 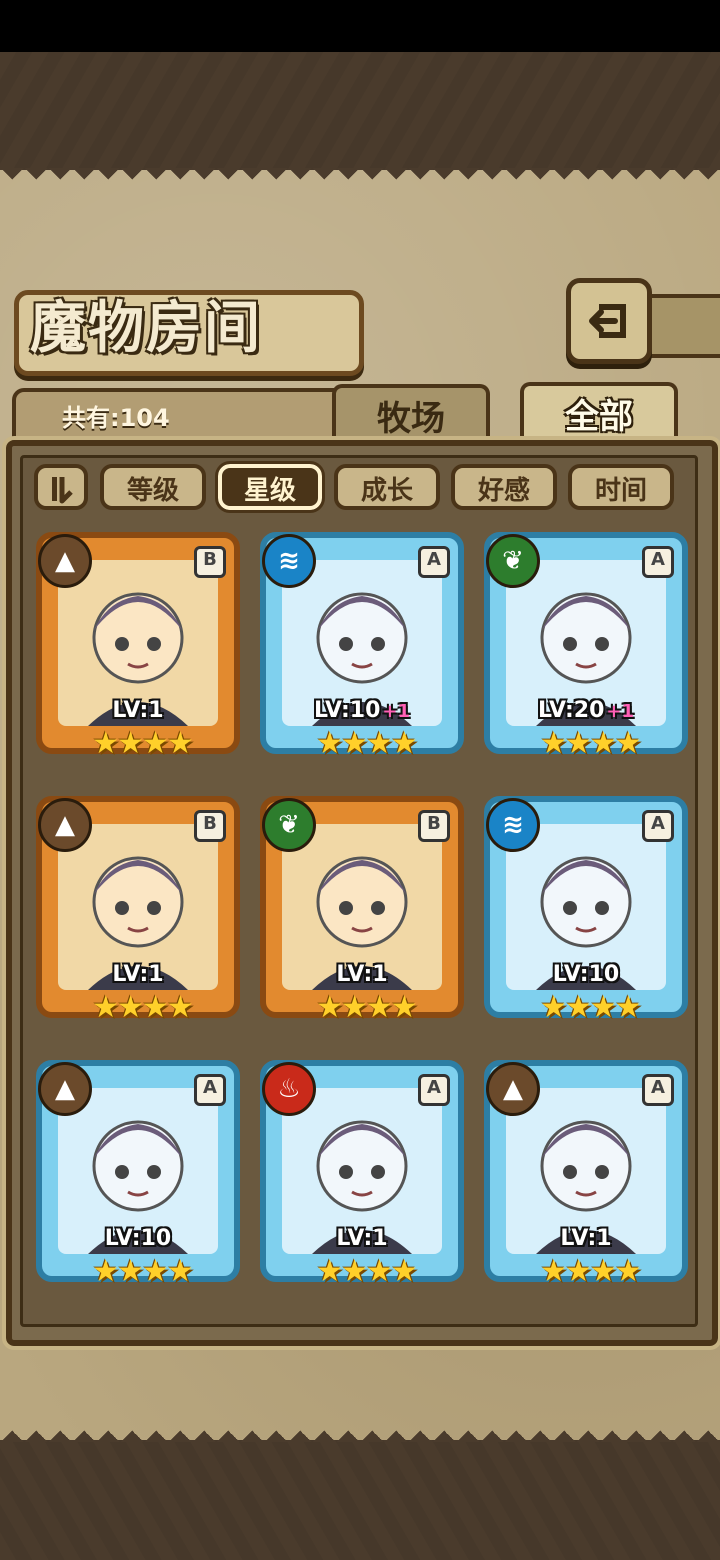 What do you see at coordinates (146, 328) in the screenshot?
I see `page-title: 魔物房间` at bounding box center [146, 328].